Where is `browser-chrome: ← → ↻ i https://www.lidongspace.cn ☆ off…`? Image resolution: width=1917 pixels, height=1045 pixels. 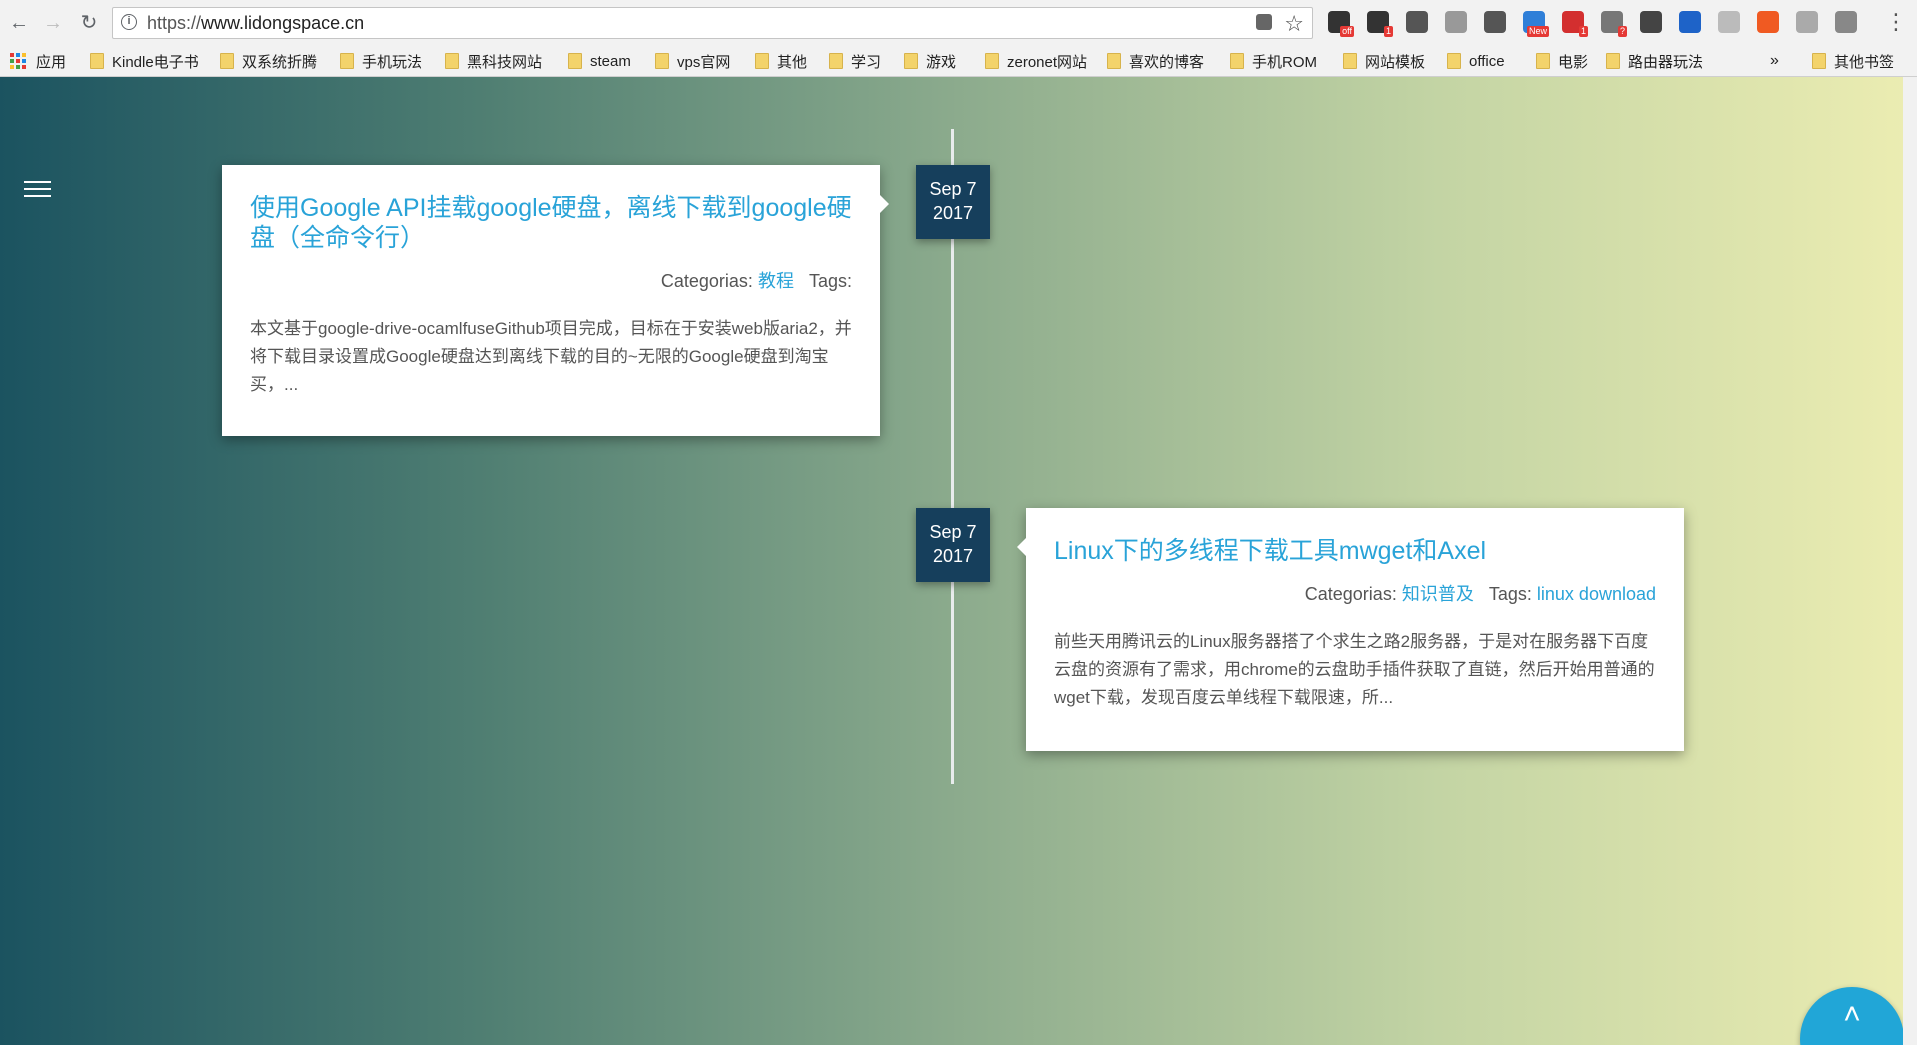 browser-chrome: ← → ↻ i https://www.lidongspace.cn ☆ off… is located at coordinates (958, 38).